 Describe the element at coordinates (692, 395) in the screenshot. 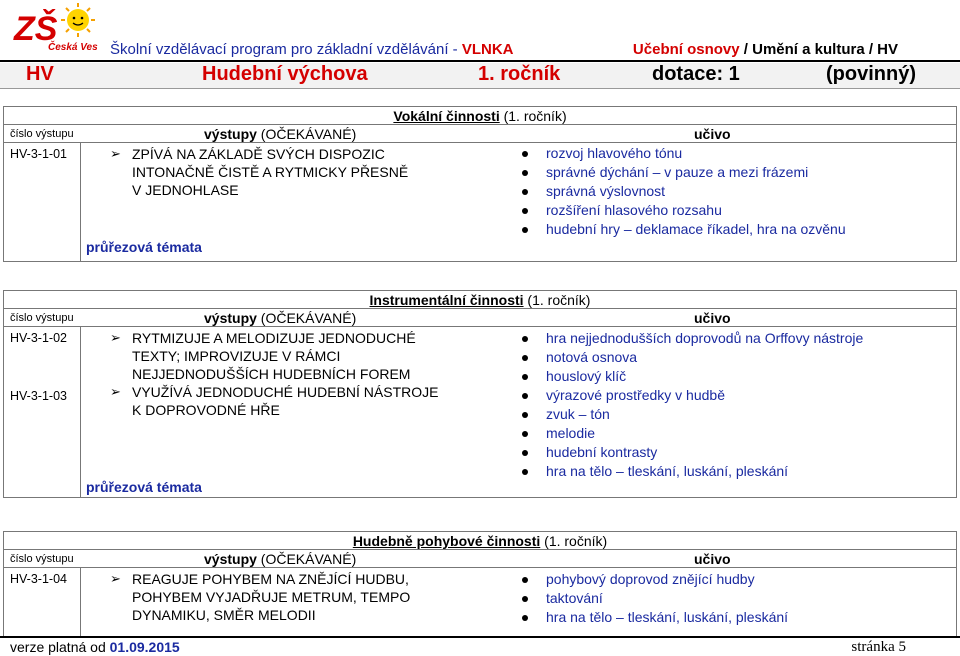

I see `content-item: výrazové prostředky v hudbě` at that location.